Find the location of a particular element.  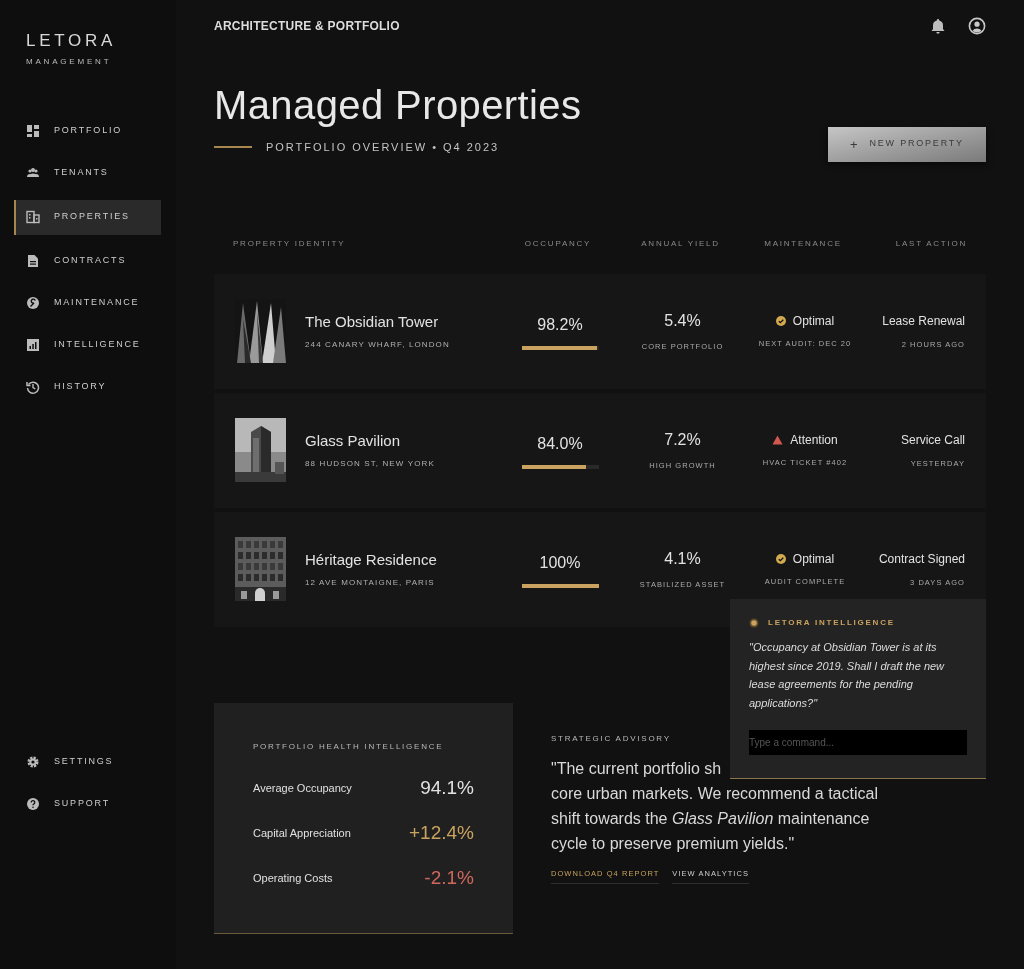

yield-value: 7.2% is located at coordinates (682, 440).